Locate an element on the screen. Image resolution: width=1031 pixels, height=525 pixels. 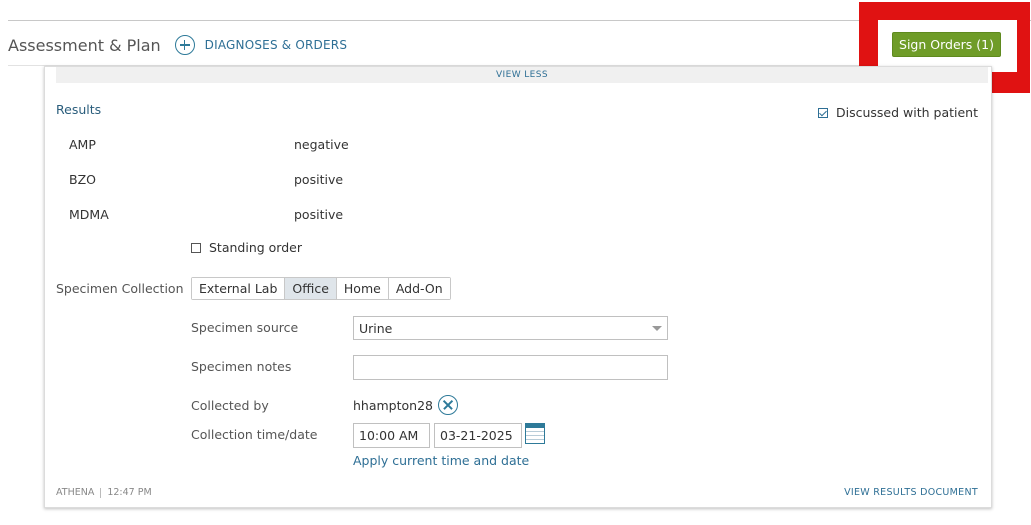
footer-source: ATHENA is located at coordinates (75, 492).